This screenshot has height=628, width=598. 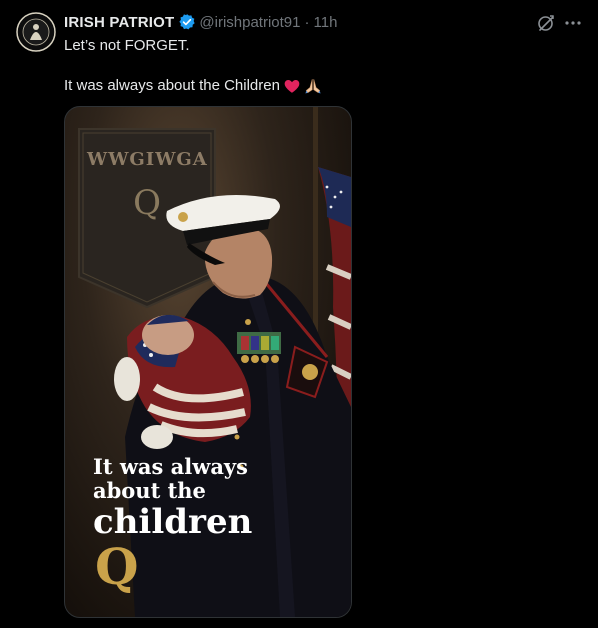 I want to click on red-heart-icon, so click(x=292, y=86).